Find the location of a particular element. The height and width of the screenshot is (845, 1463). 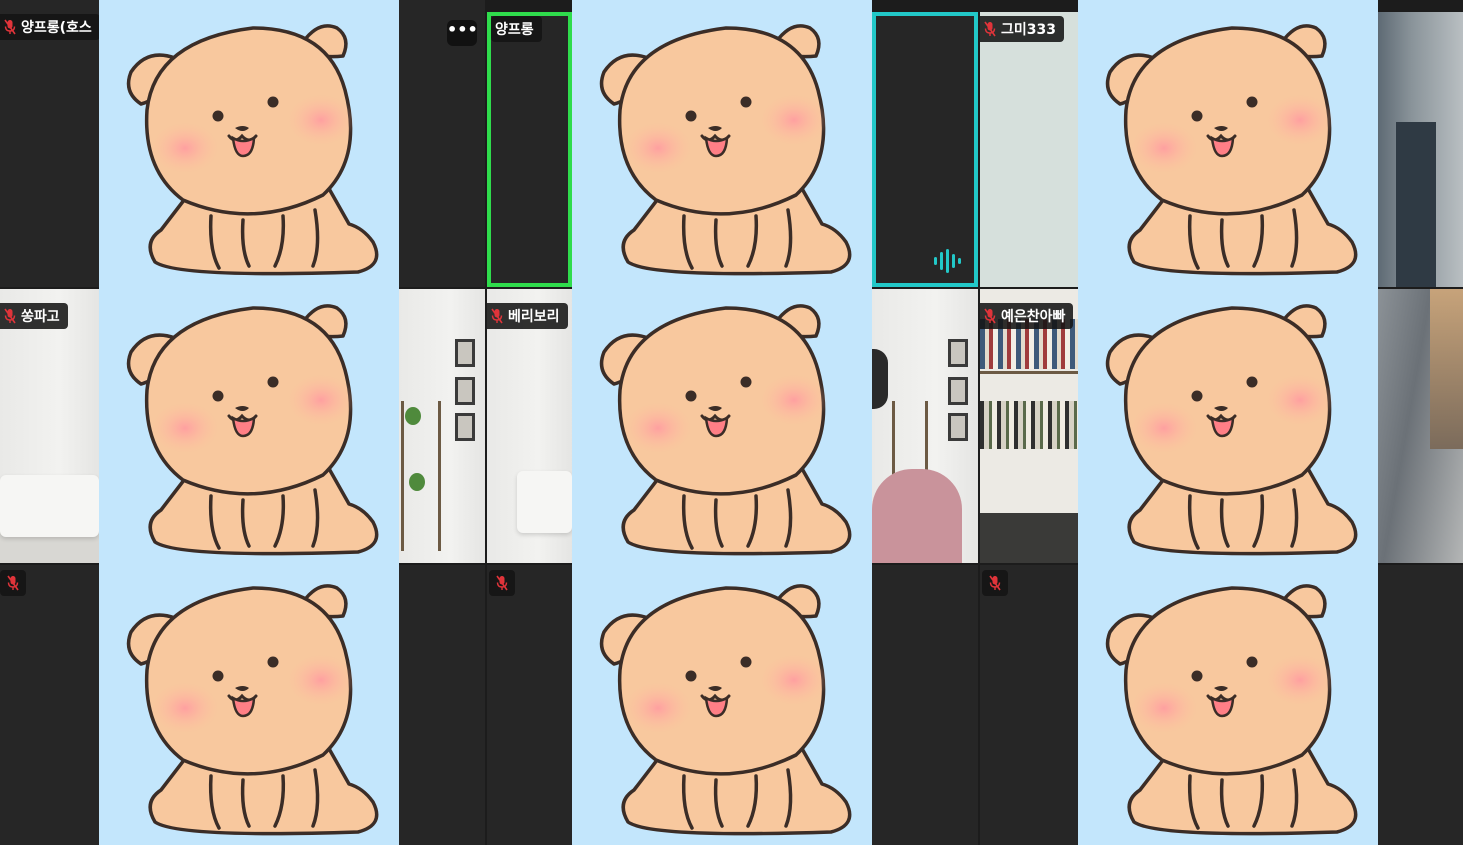

participant-nametag: 양프롱(호스 is located at coordinates (49, 27).